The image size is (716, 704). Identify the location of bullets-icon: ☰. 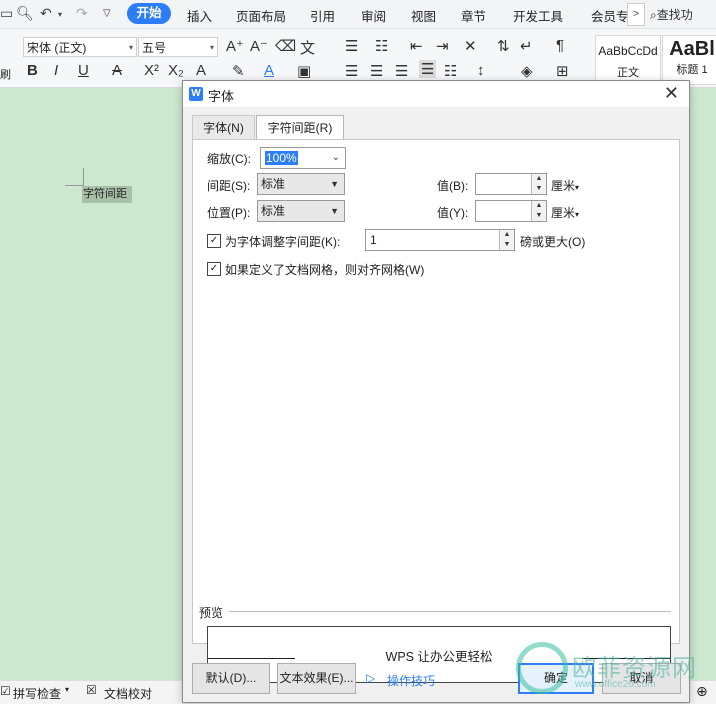
(351, 46).